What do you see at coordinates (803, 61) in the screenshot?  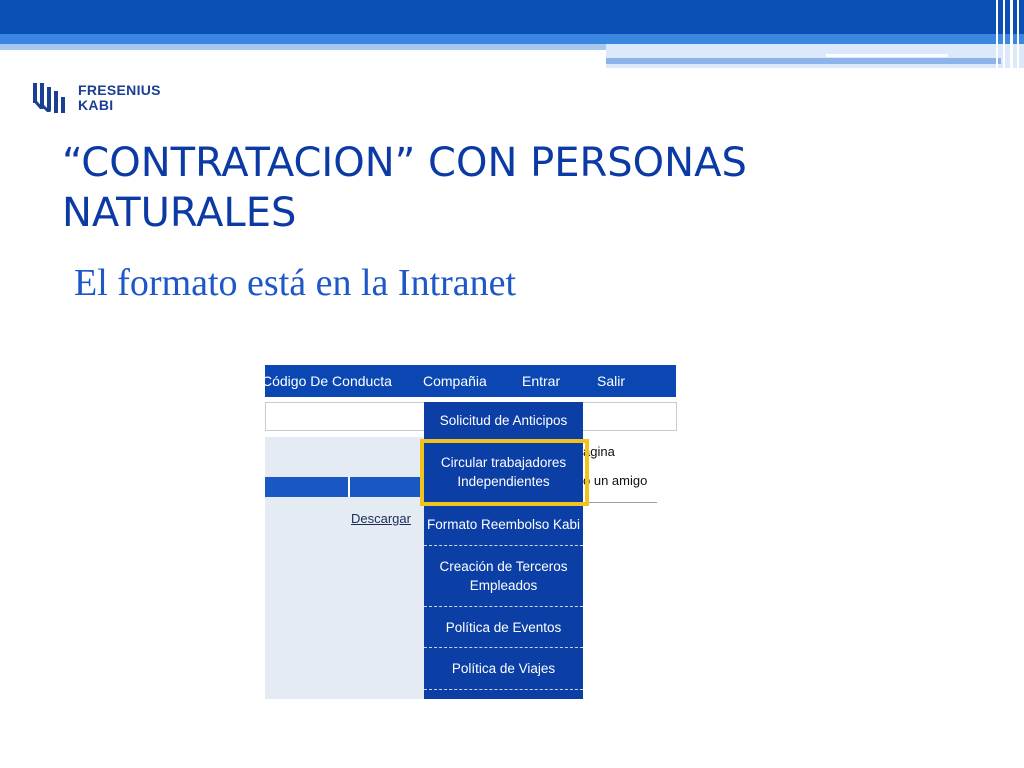 I see `banner-band-line` at bounding box center [803, 61].